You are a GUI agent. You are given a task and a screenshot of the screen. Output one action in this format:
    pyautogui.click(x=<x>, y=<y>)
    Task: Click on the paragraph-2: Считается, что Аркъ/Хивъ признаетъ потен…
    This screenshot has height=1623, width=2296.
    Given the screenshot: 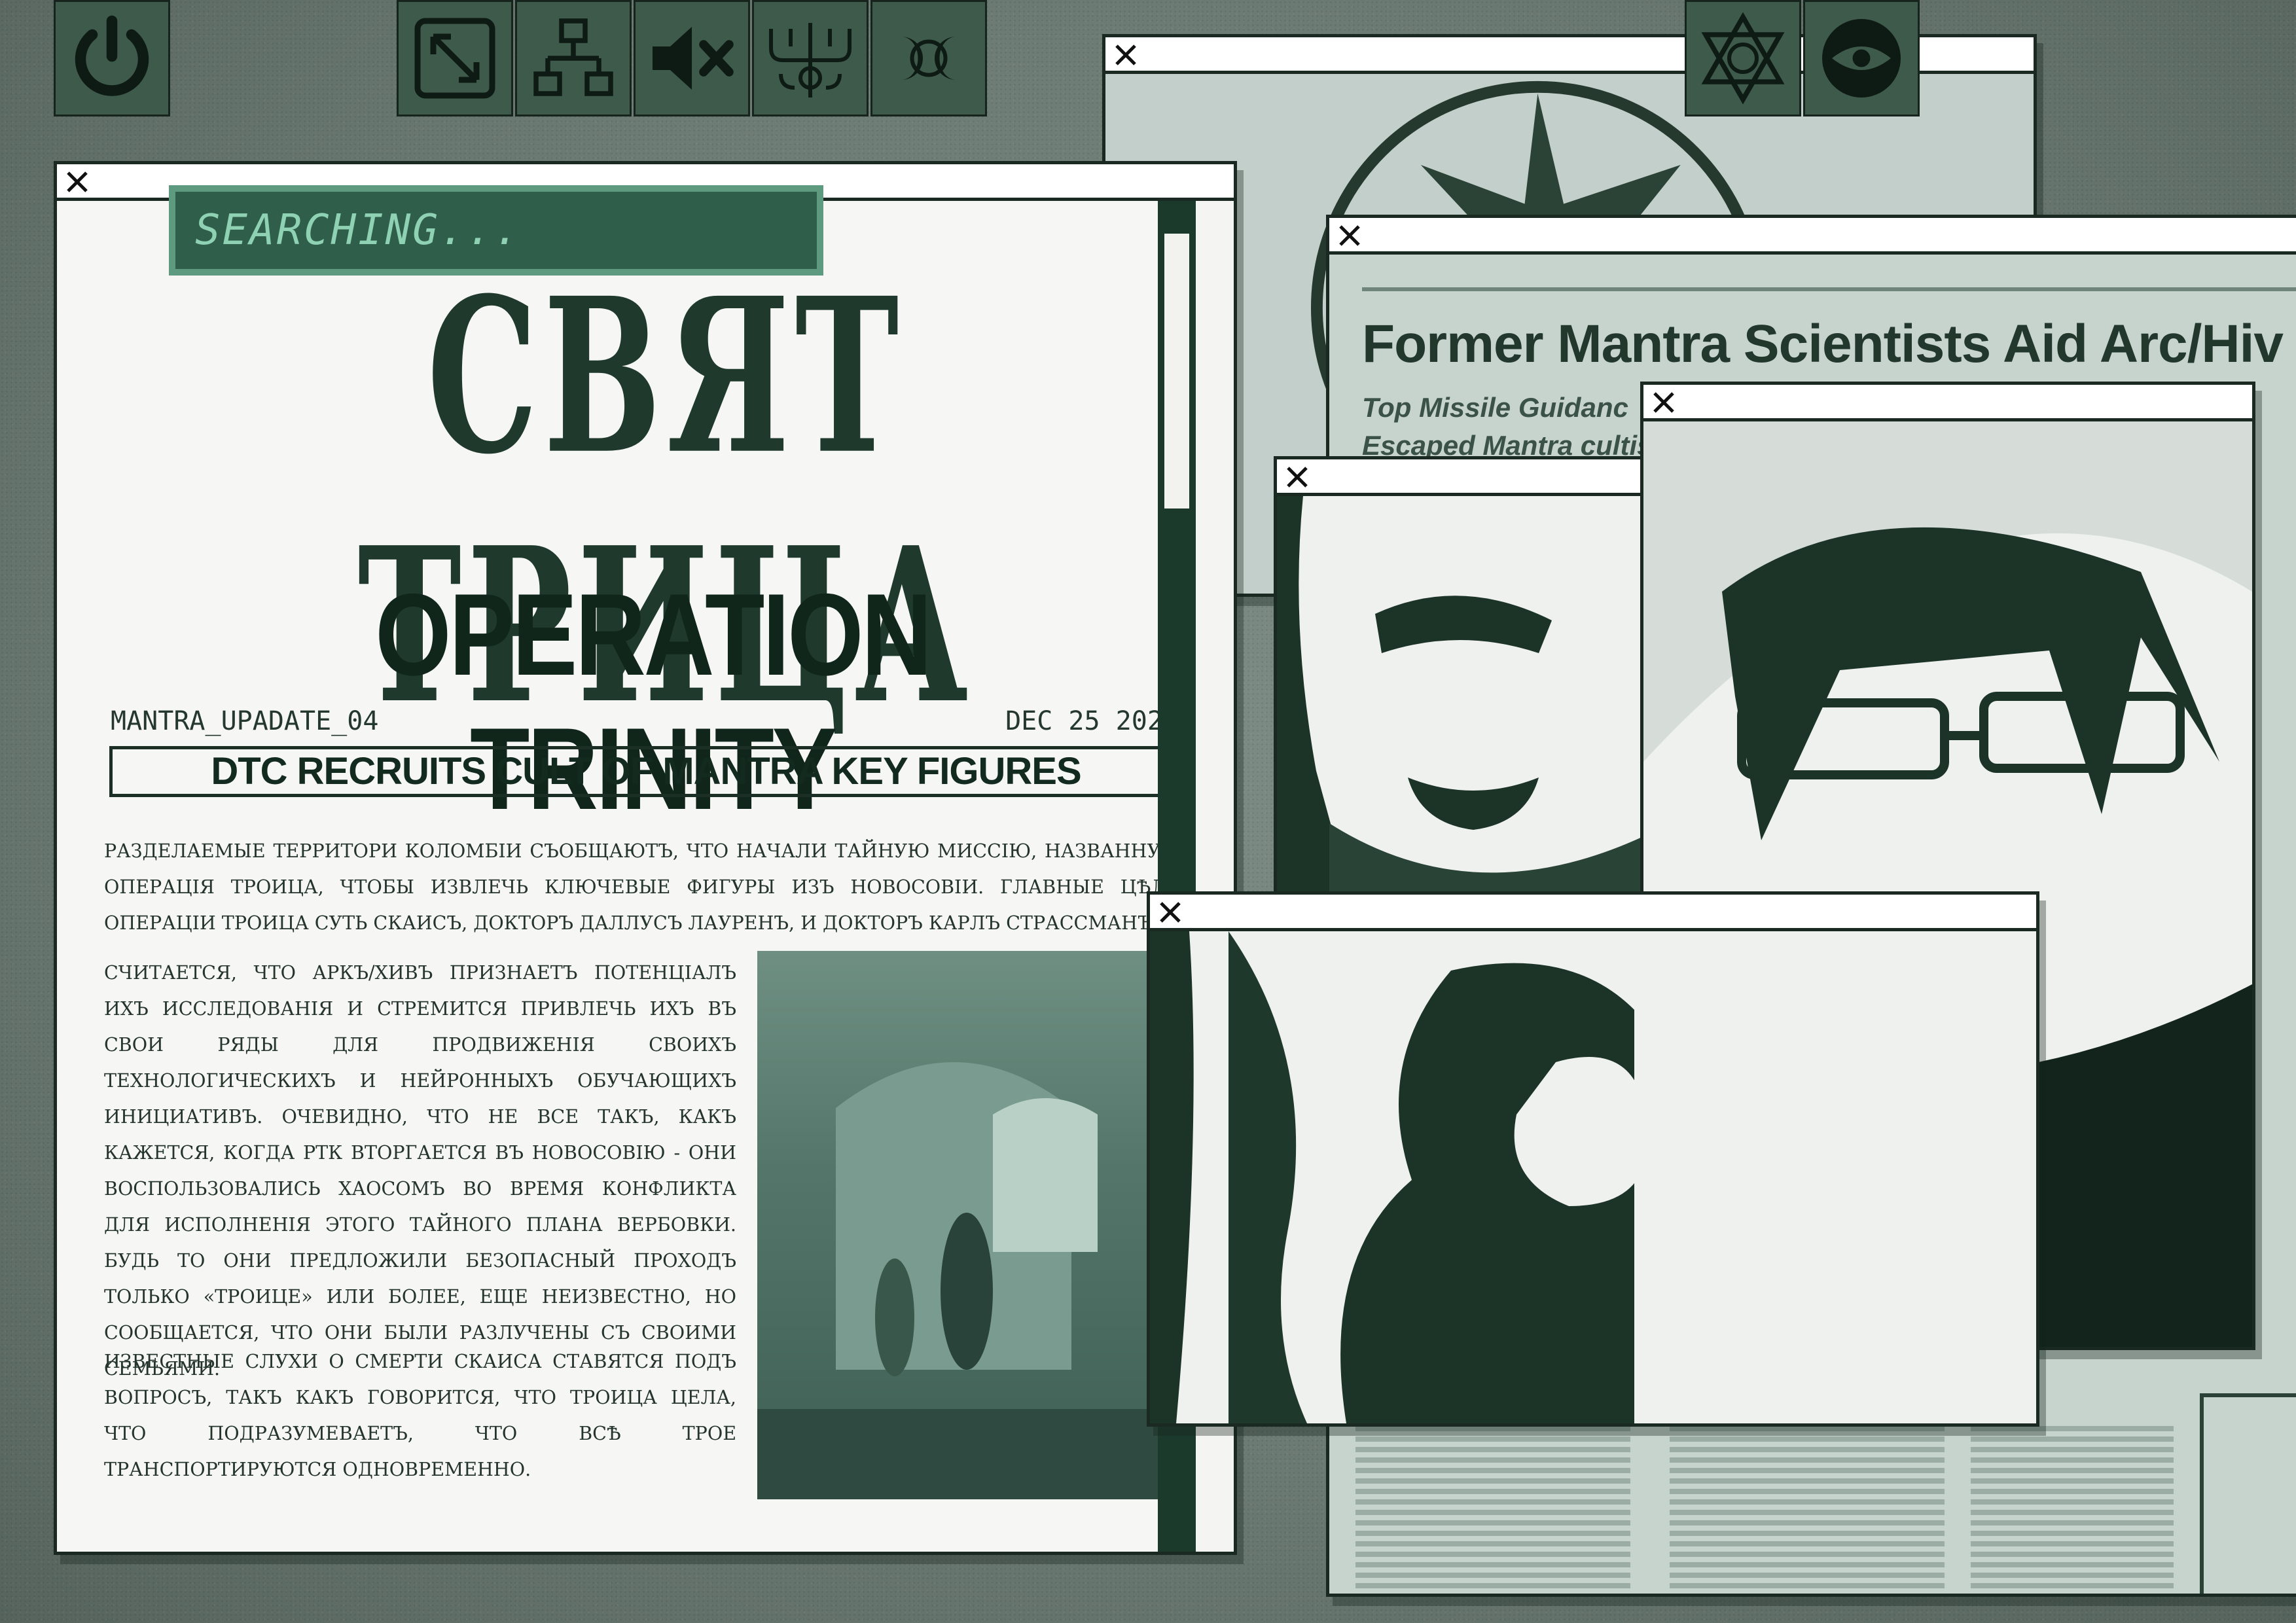 What is the action you would take?
    pyautogui.click(x=420, y=1171)
    